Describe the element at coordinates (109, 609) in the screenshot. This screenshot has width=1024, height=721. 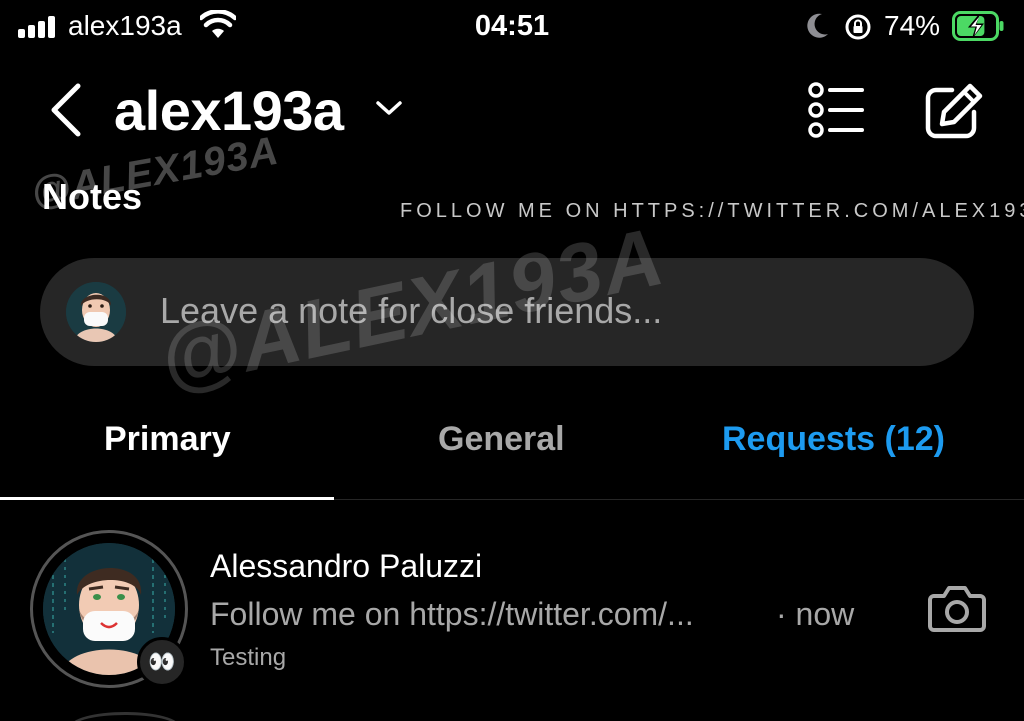
I see `avatar-ring: 👀` at that location.